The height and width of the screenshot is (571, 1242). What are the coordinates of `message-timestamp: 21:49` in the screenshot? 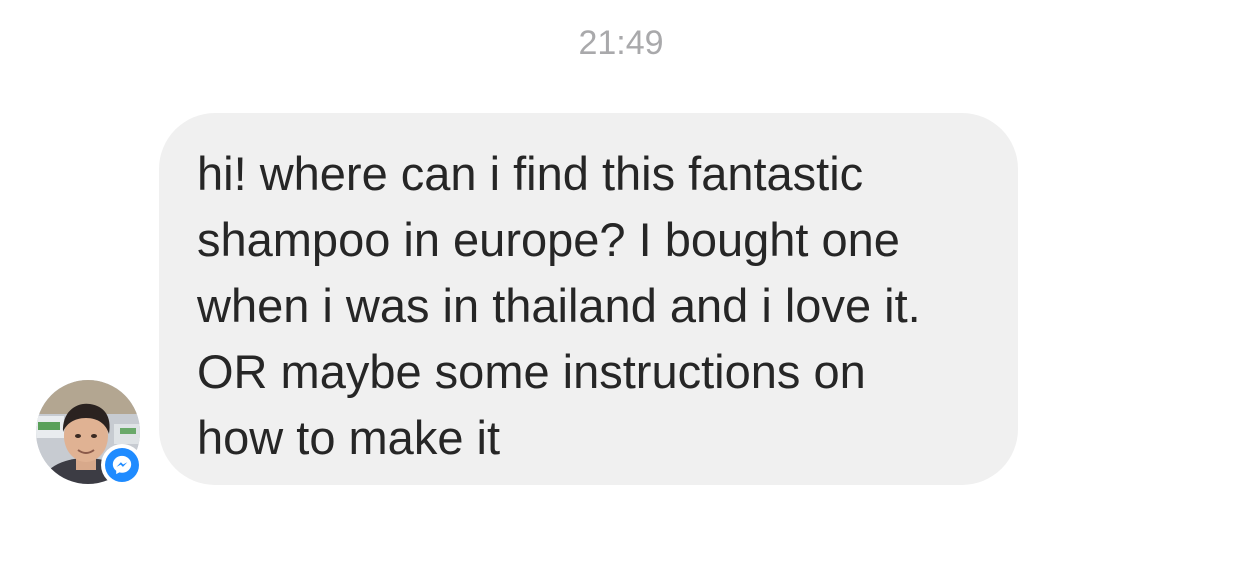 It's located at (621, 43).